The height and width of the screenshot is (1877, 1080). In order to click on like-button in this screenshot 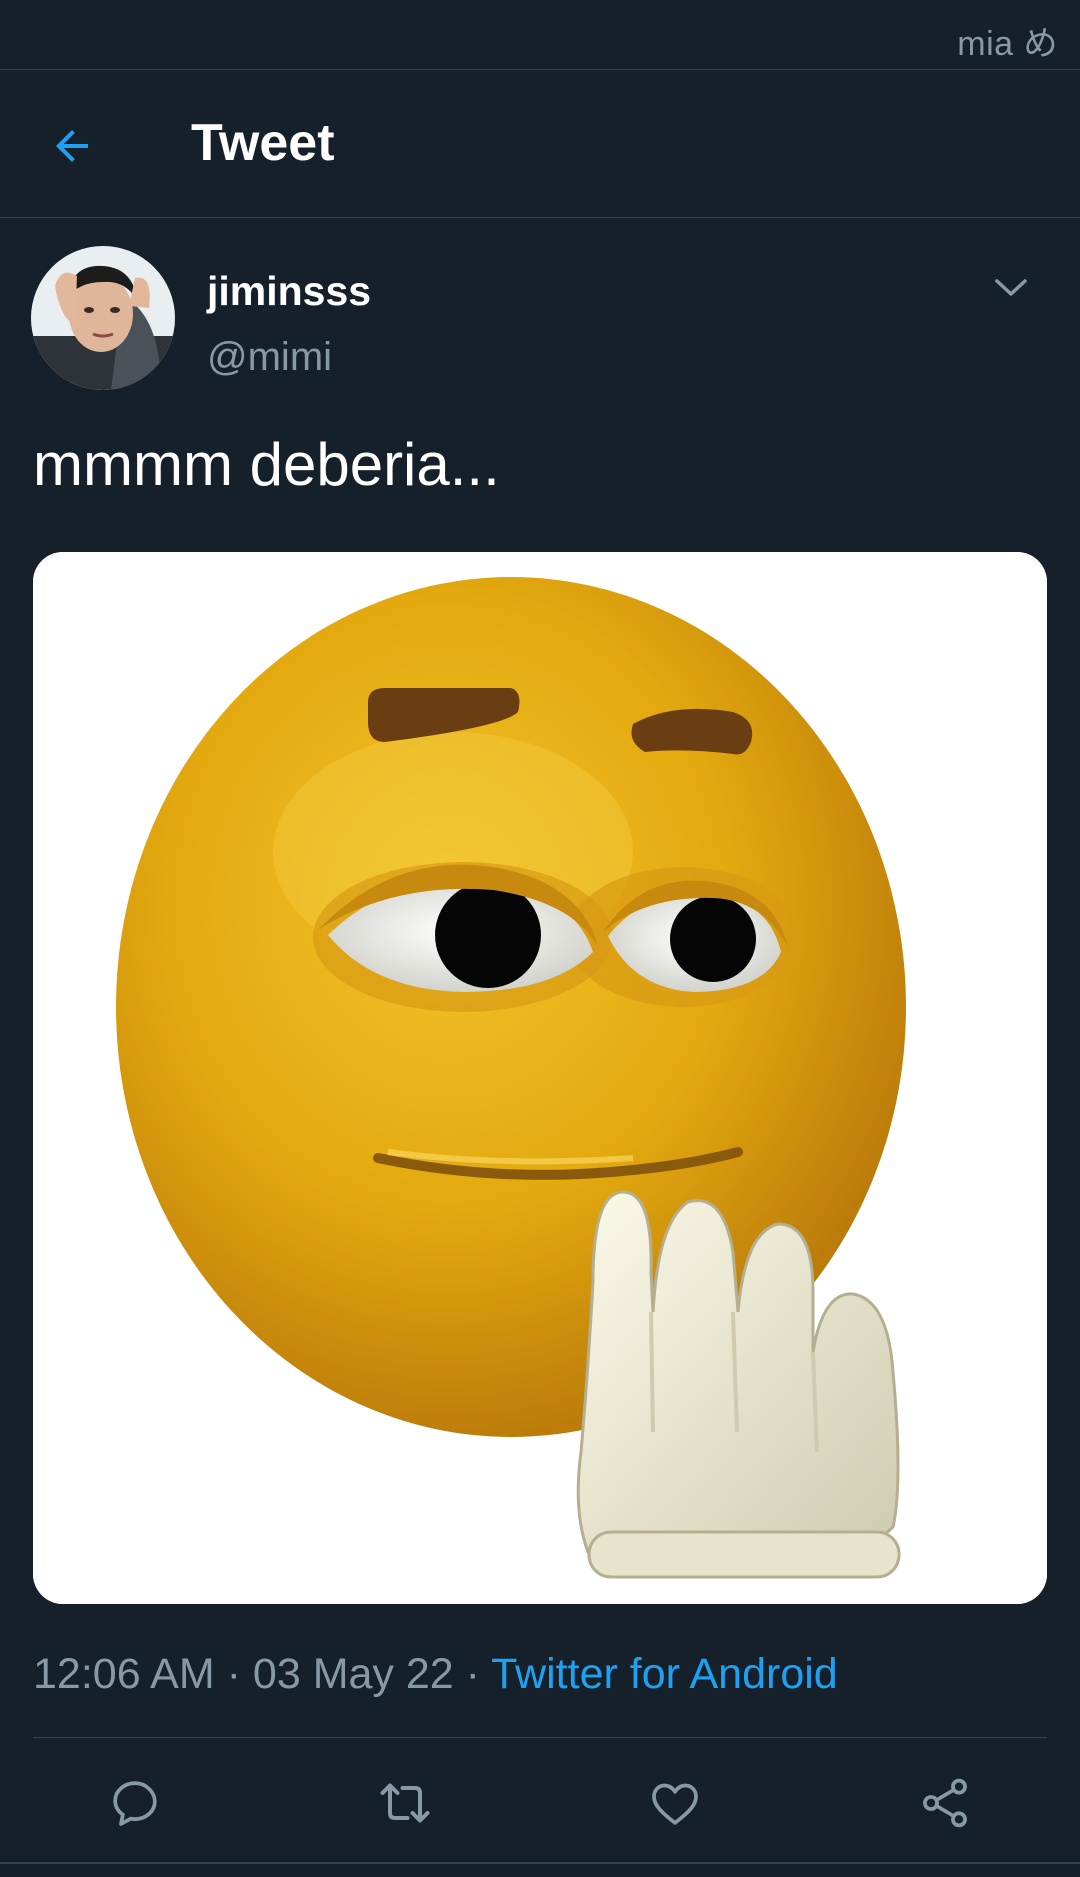, I will do `click(675, 1803)`.